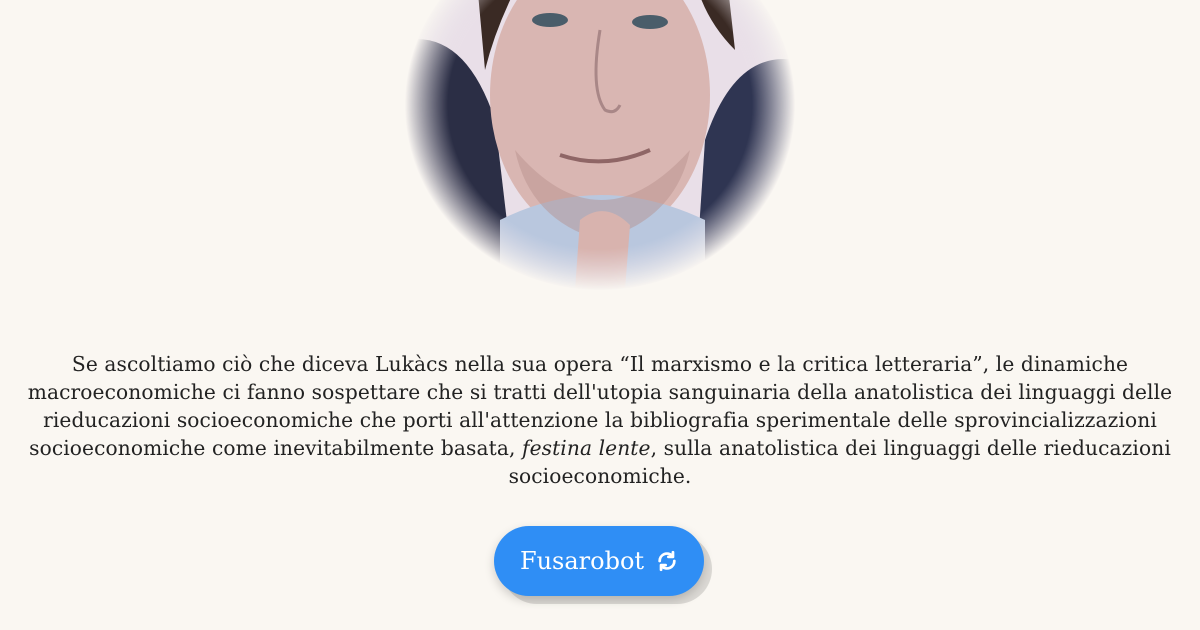  What do you see at coordinates (586, 448) in the screenshot?
I see `quote-text-italic: festina lente` at bounding box center [586, 448].